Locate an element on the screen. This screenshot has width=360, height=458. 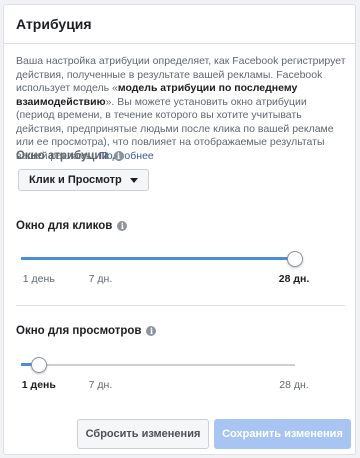
save-changes-button: Сохранить изменения is located at coordinates (282, 434).